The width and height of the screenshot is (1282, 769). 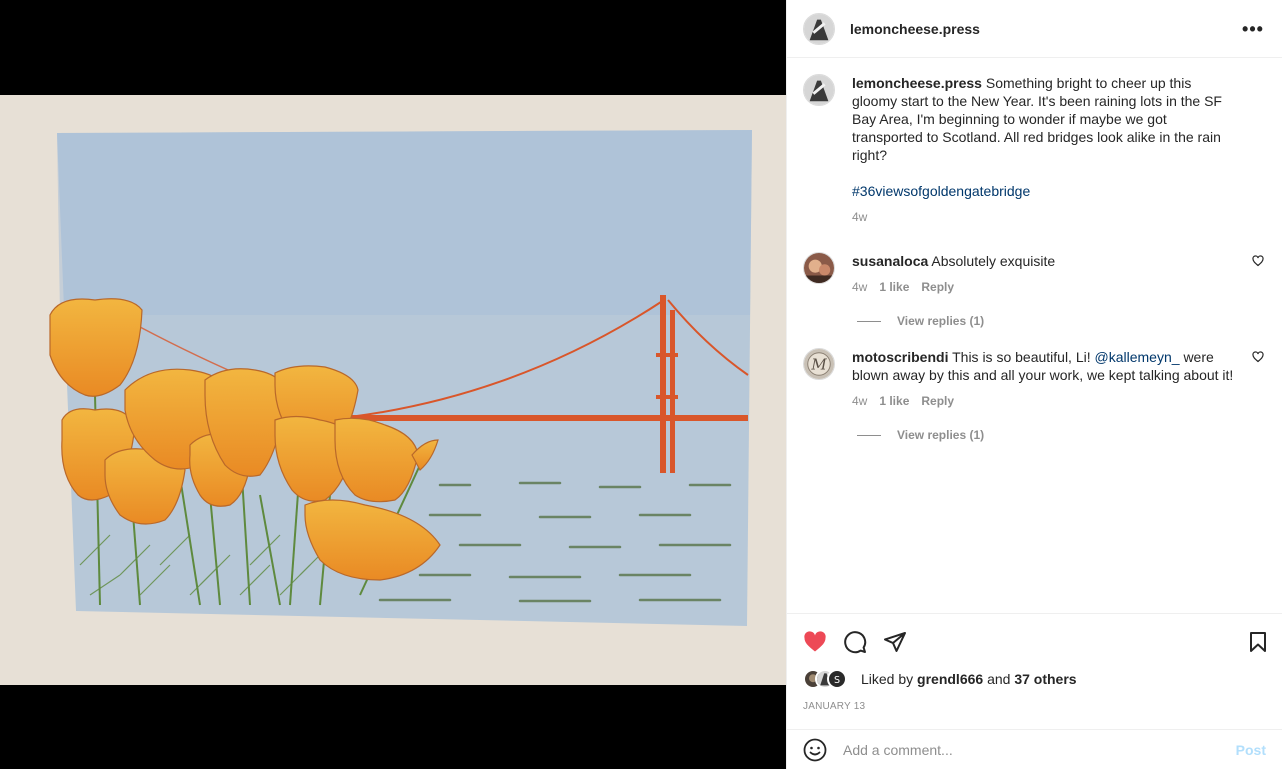 What do you see at coordinates (950, 679) in the screenshot?
I see `likes-user: grendl666` at bounding box center [950, 679].